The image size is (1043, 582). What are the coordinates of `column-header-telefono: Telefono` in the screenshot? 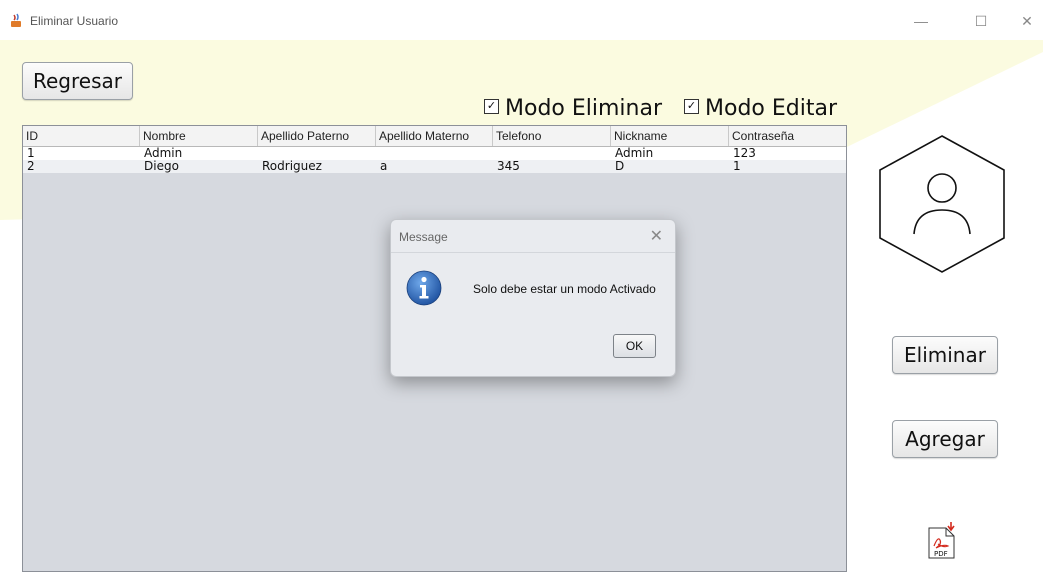 It's located at (552, 136).